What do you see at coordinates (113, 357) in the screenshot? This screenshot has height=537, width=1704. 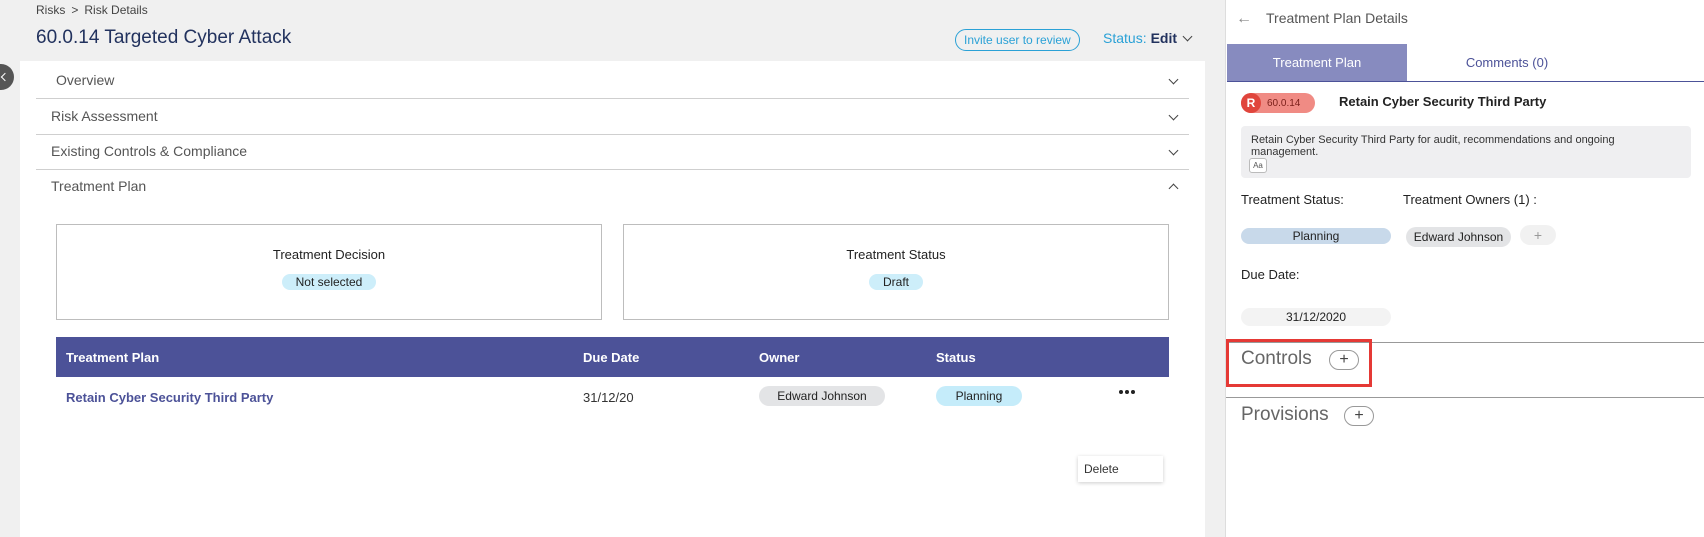 I see `column-header: Treatment Plan` at bounding box center [113, 357].